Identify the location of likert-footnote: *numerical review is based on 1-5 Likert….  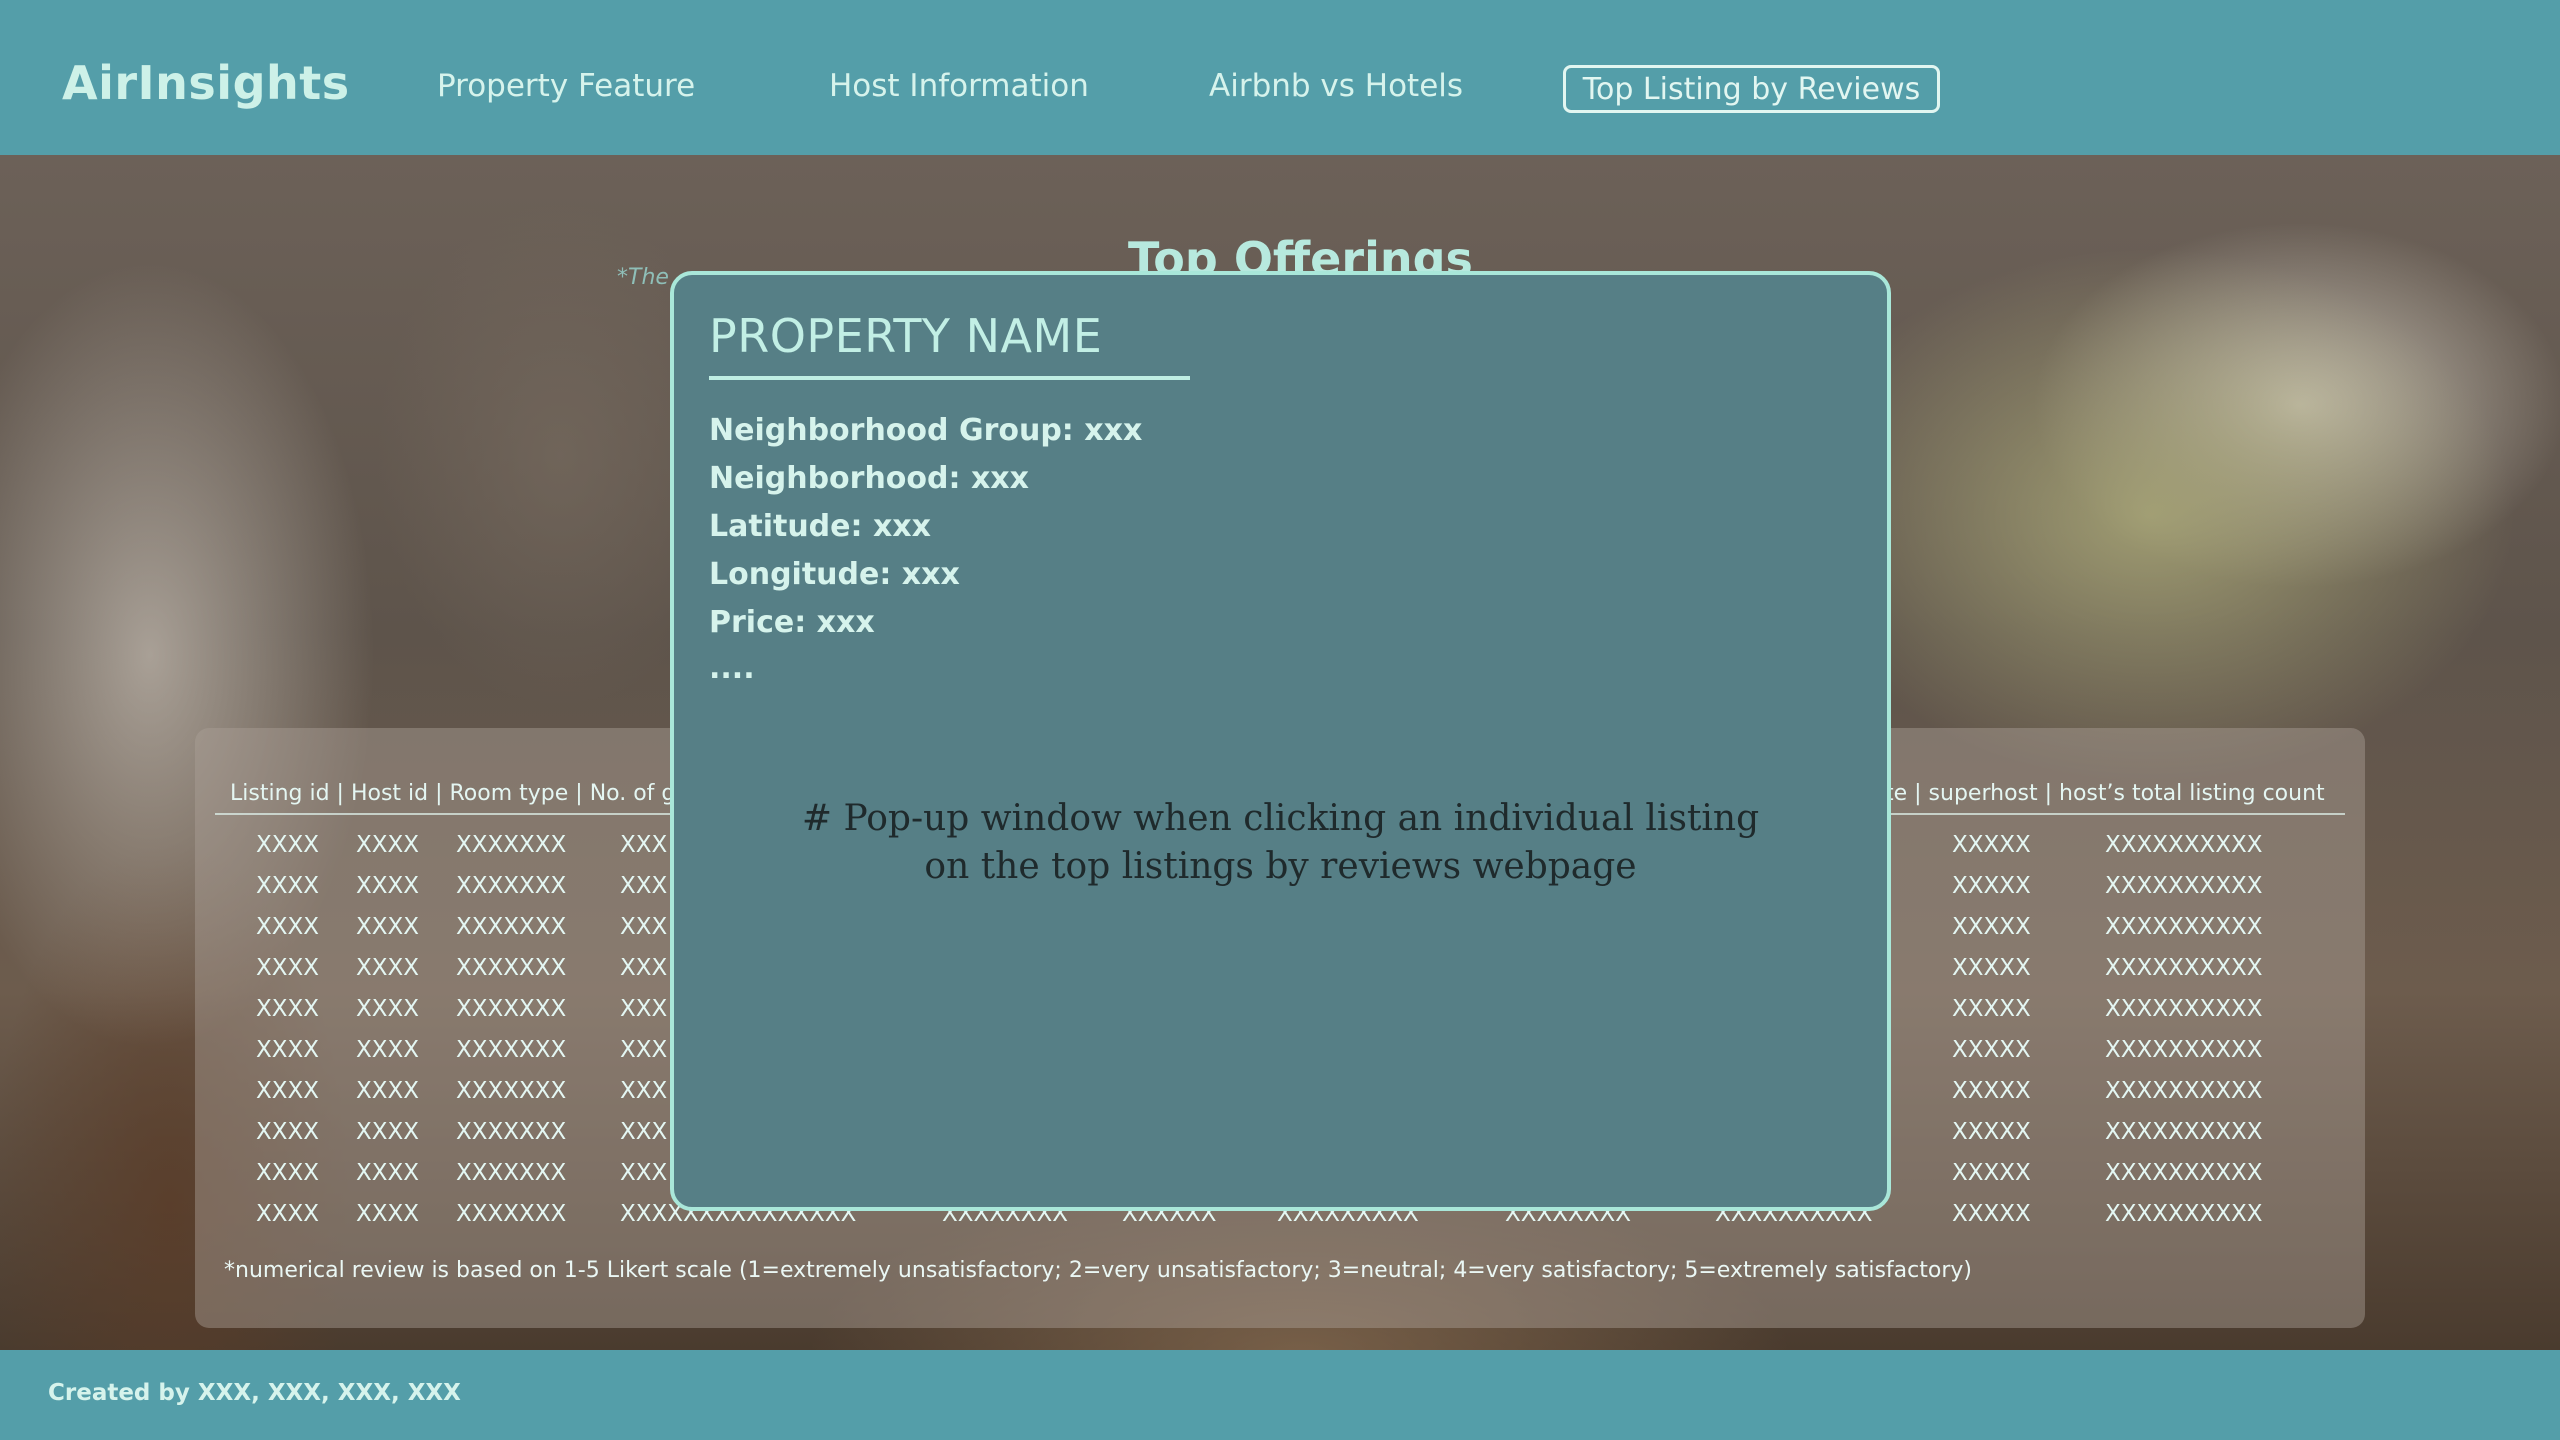
(1098, 1270).